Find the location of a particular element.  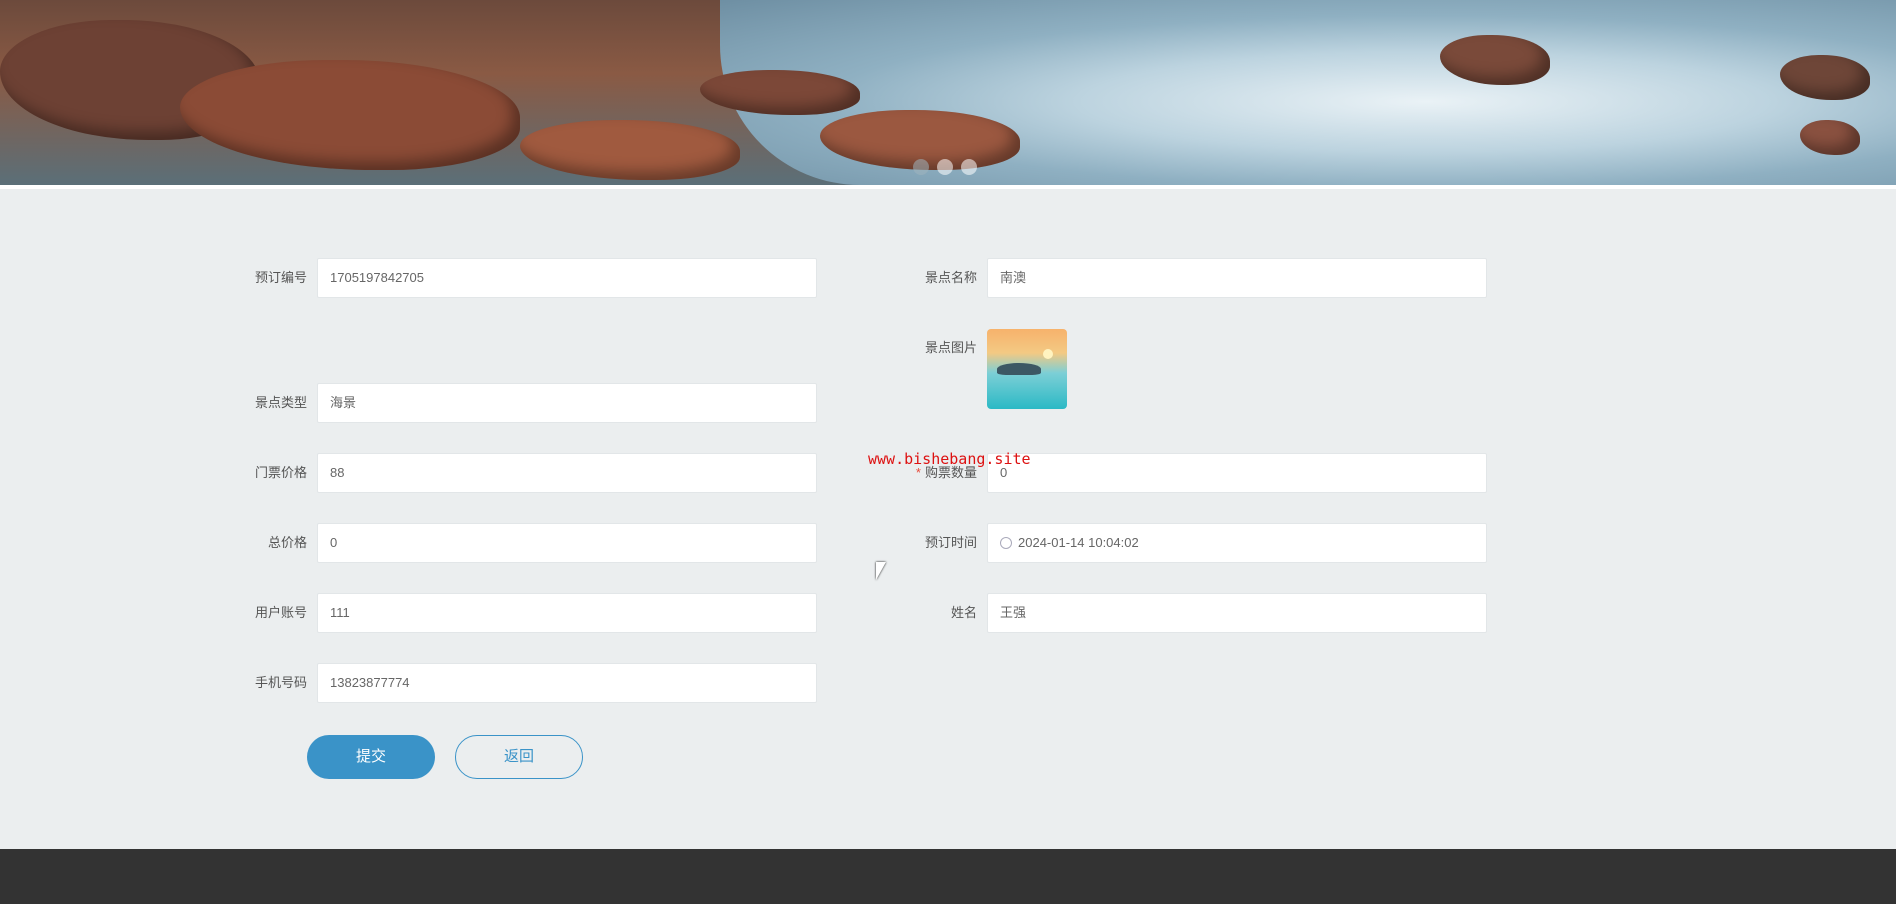

order-time-value: 2024-01-14 10:04:02 is located at coordinates (1078, 542).